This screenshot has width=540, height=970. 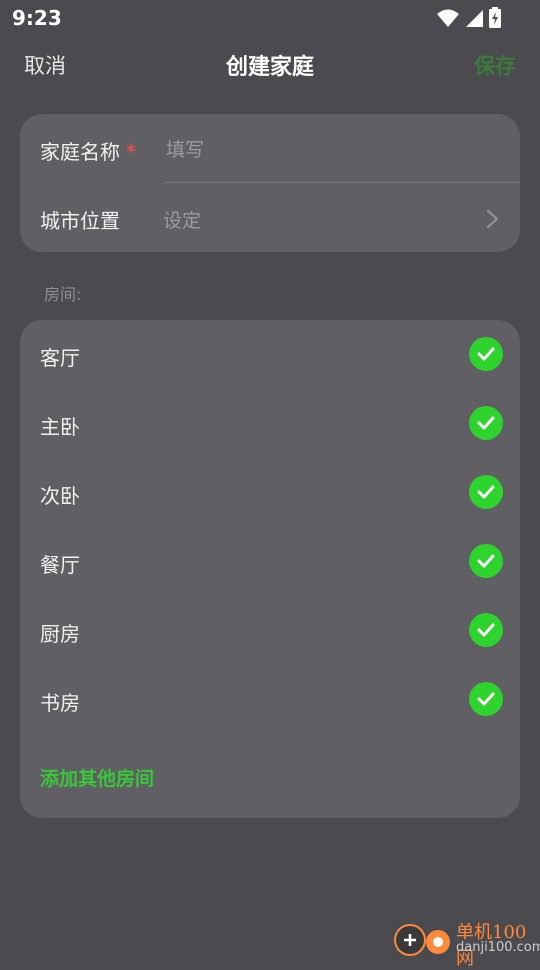 What do you see at coordinates (474, 18) in the screenshot?
I see `cellular-signal-icon` at bounding box center [474, 18].